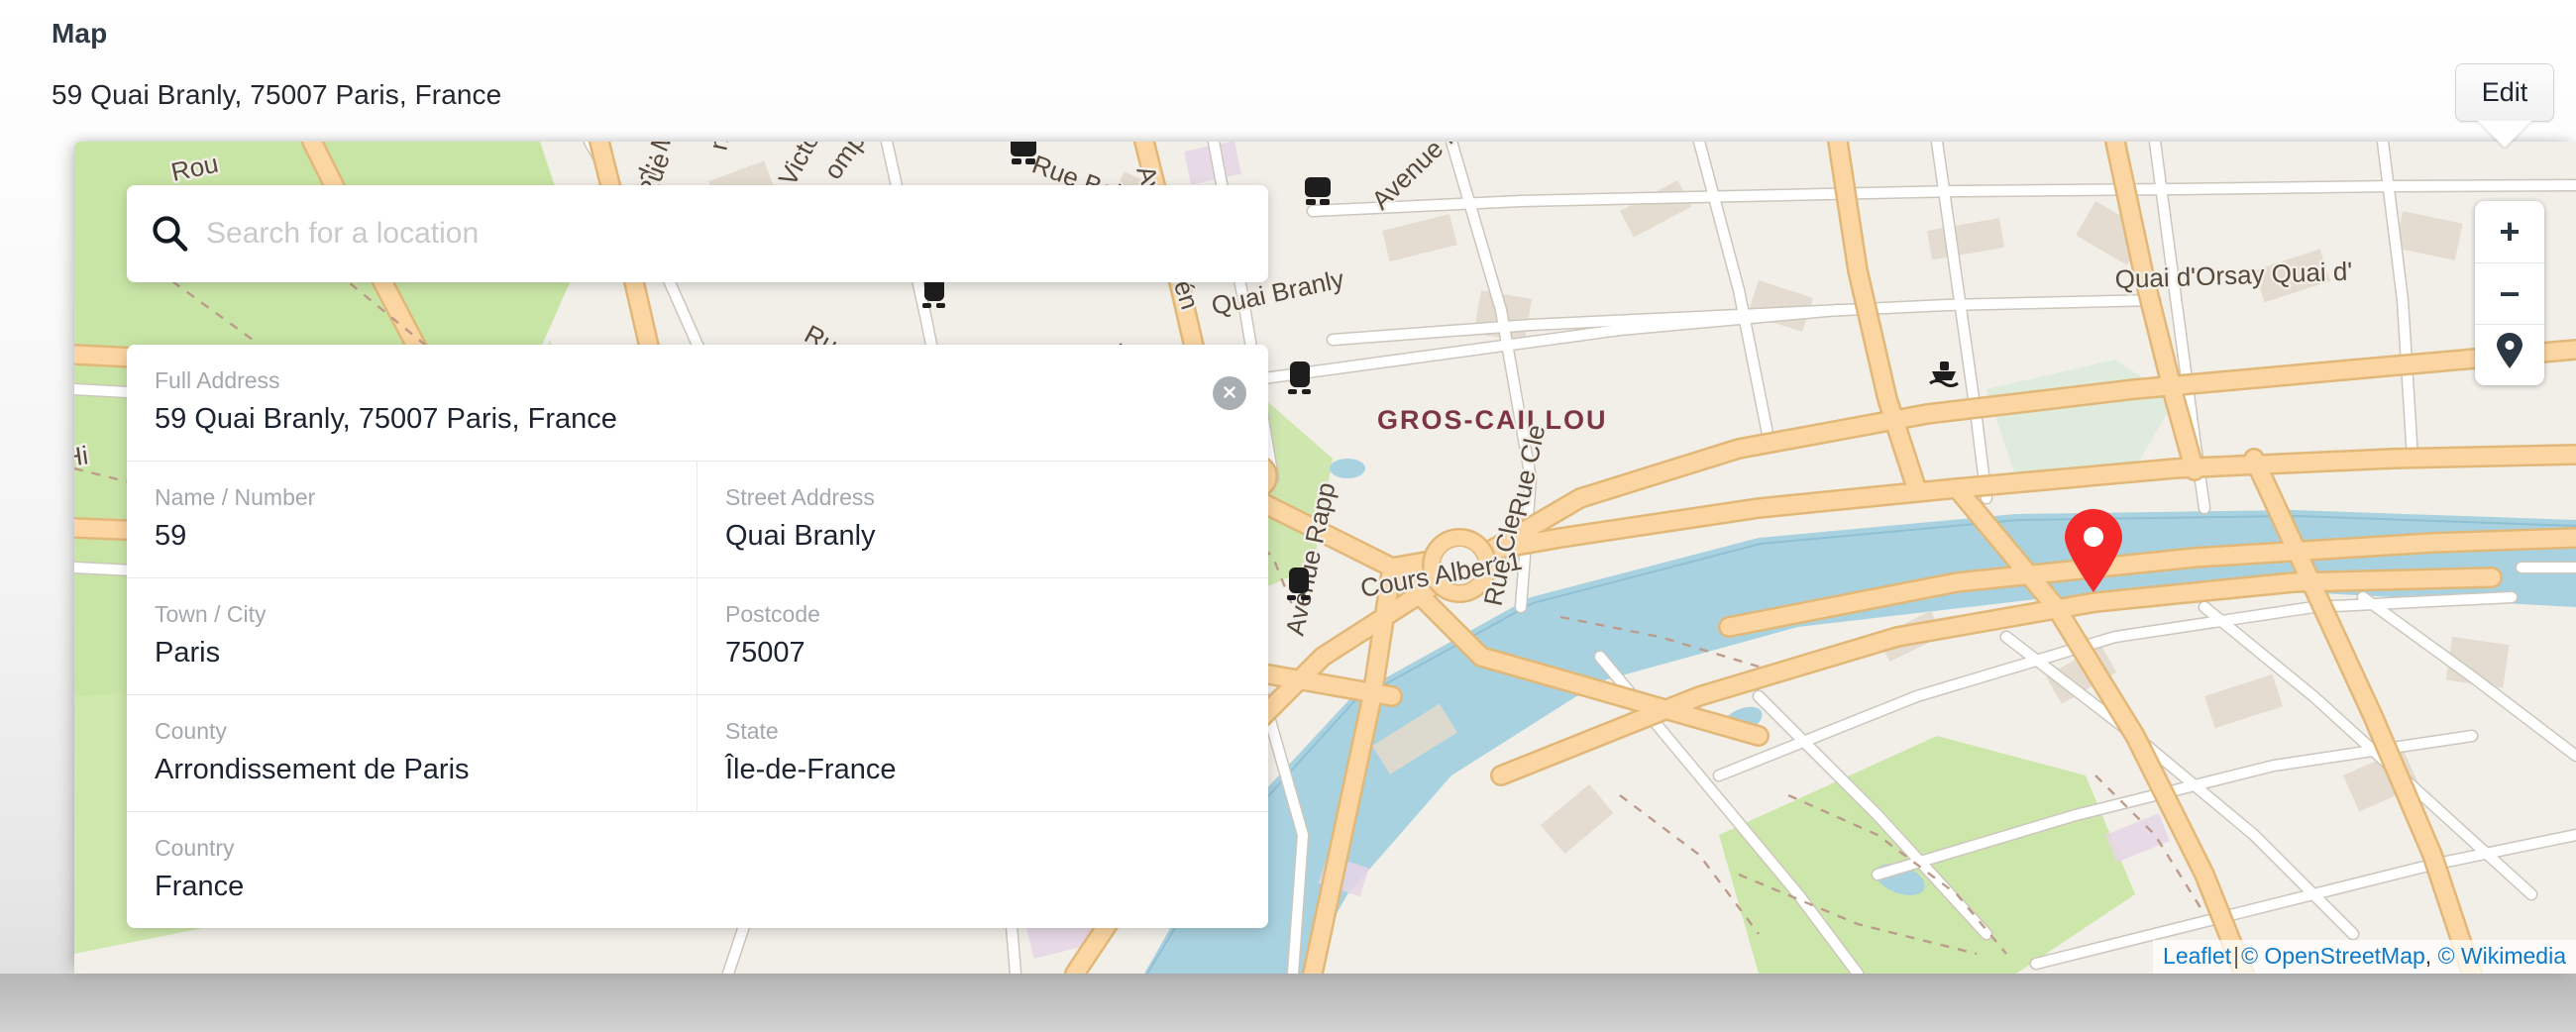  I want to click on svg-text: GROS-CAILLOU, so click(1492, 420).